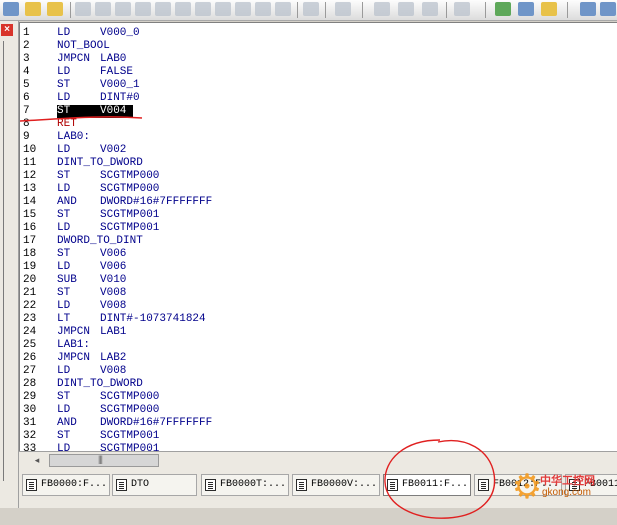  Describe the element at coordinates (55, 9) in the screenshot. I see `gear-icon` at that location.